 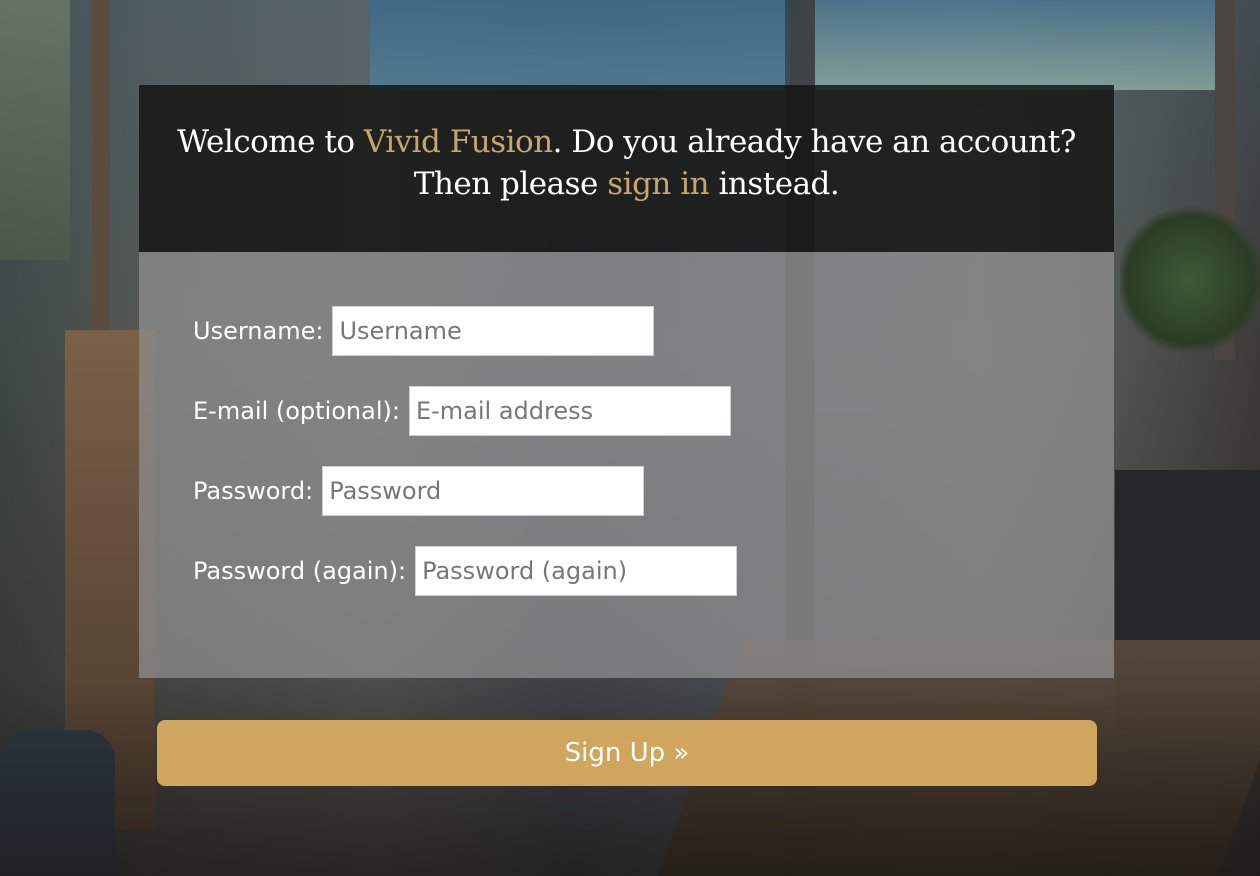 What do you see at coordinates (458, 142) in the screenshot?
I see `brand-name: Vivid Fusion` at bounding box center [458, 142].